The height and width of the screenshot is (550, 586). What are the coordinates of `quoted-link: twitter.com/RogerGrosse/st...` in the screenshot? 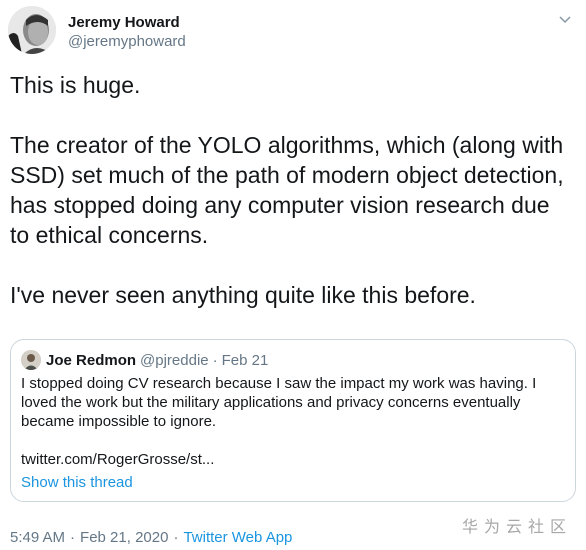 It's located at (294, 459).